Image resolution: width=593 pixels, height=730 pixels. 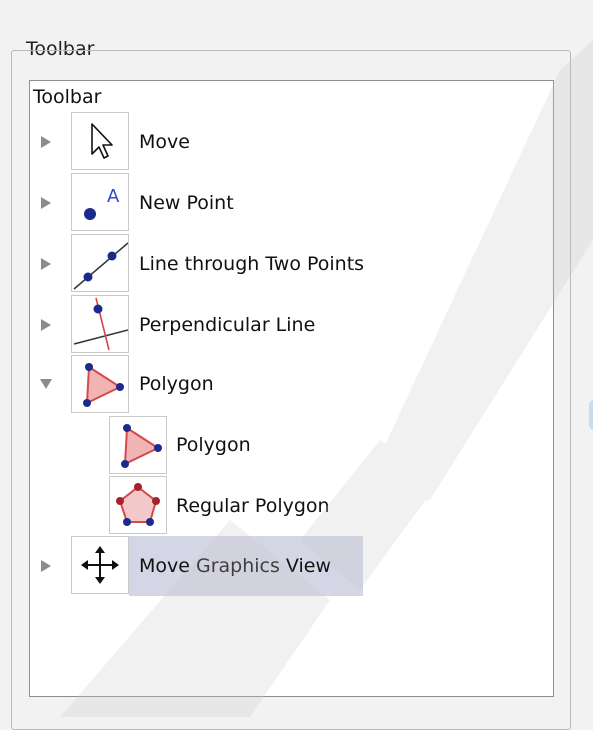 What do you see at coordinates (100, 141) in the screenshot?
I see `cursor-arrow-icon` at bounding box center [100, 141].